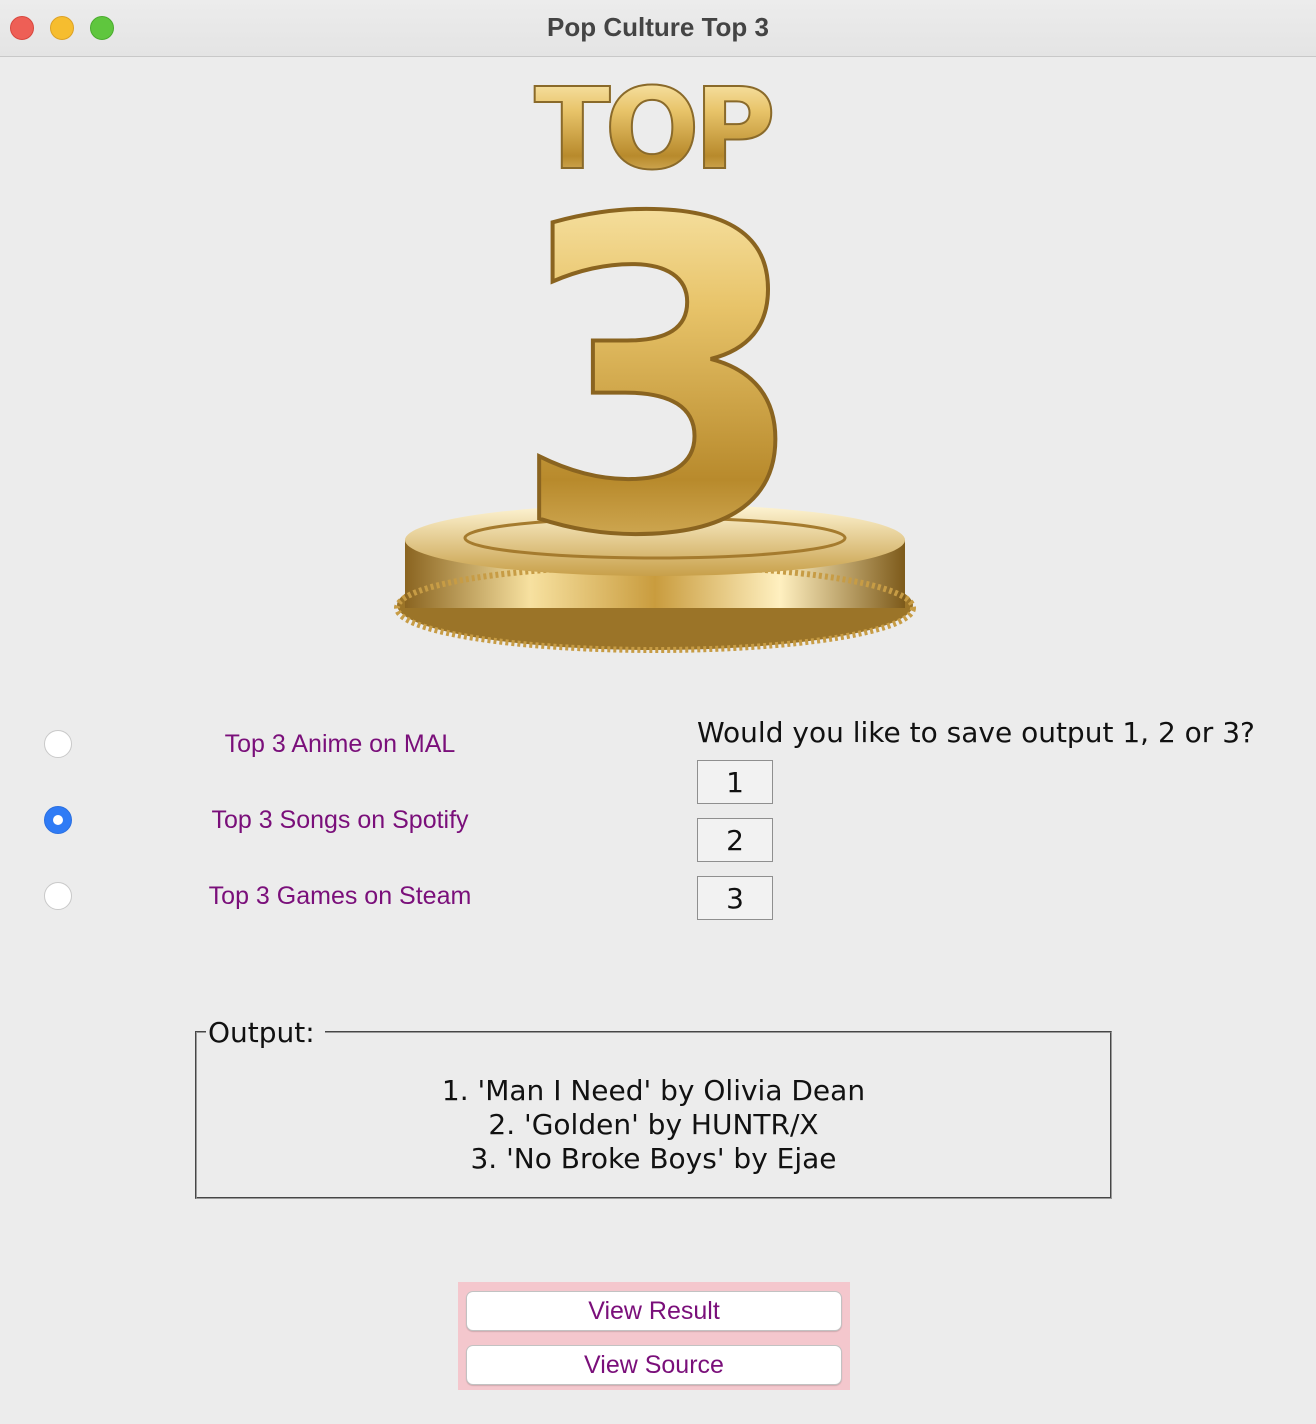 This screenshot has width=1316, height=1424. I want to click on logo-number-text: 3, so click(659, 380).